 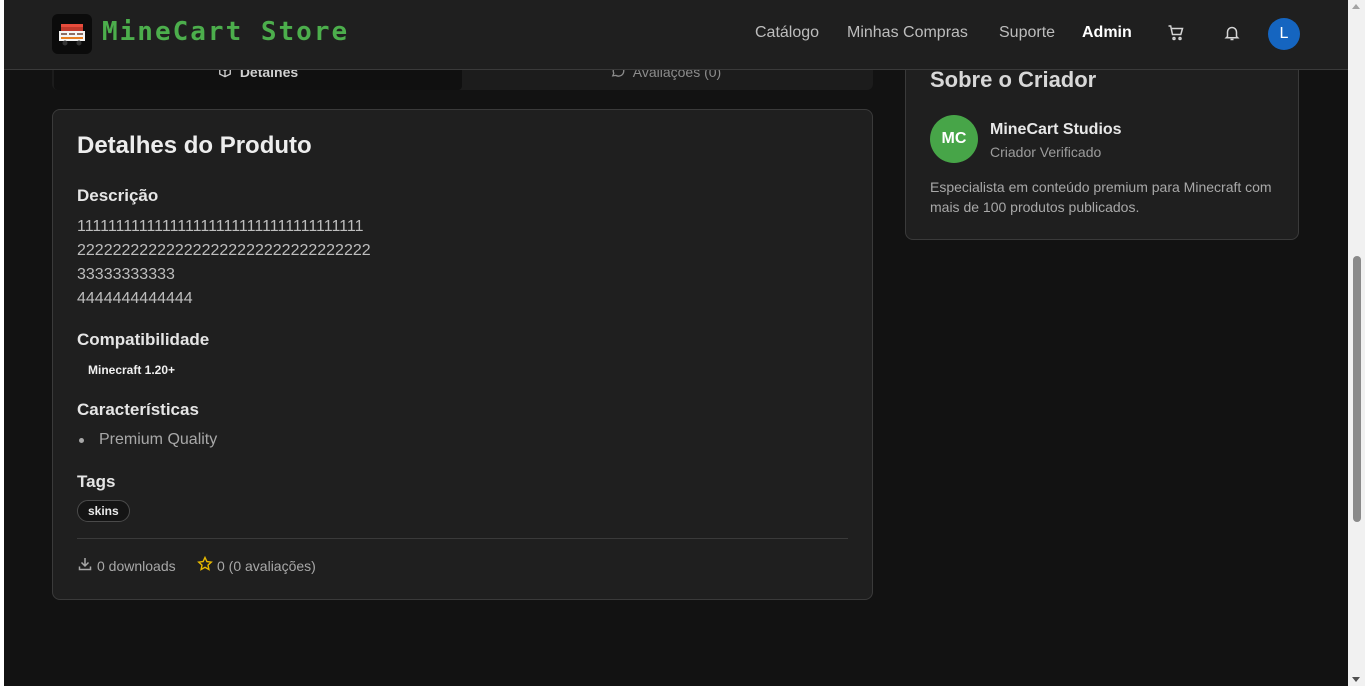 I want to click on feature-text: Premium Quality, so click(x=158, y=439).